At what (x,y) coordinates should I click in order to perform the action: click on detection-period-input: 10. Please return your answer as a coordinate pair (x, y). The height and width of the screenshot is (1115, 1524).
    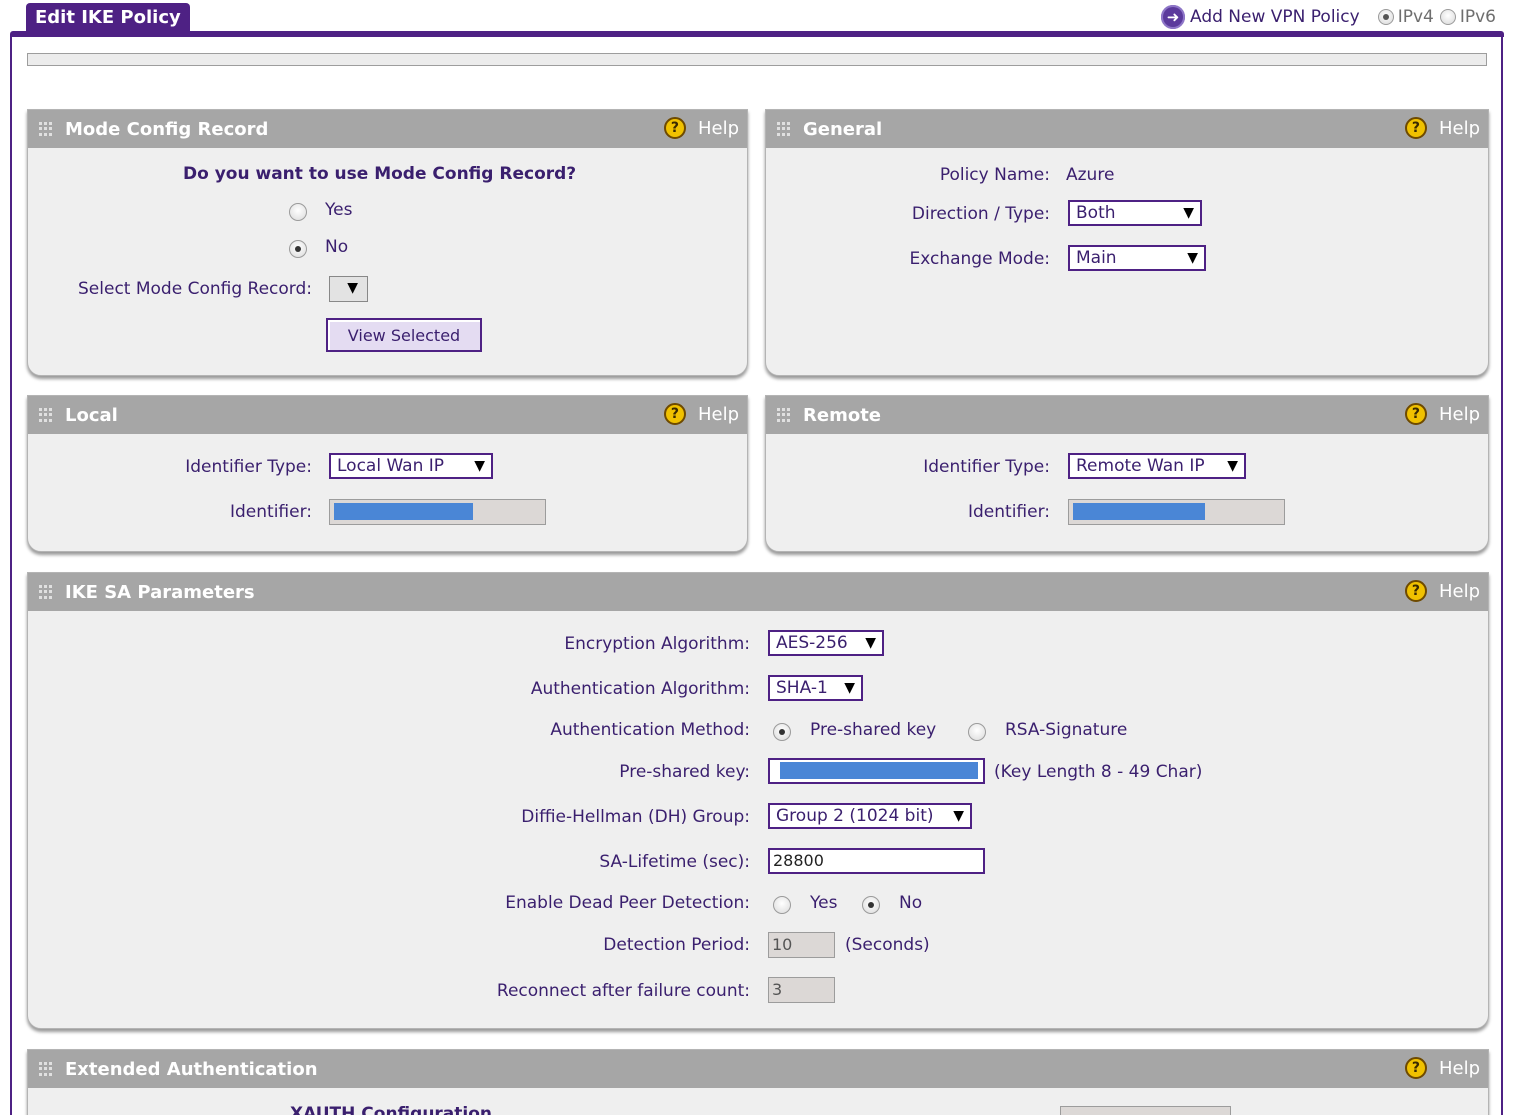
    Looking at the image, I should click on (801, 945).